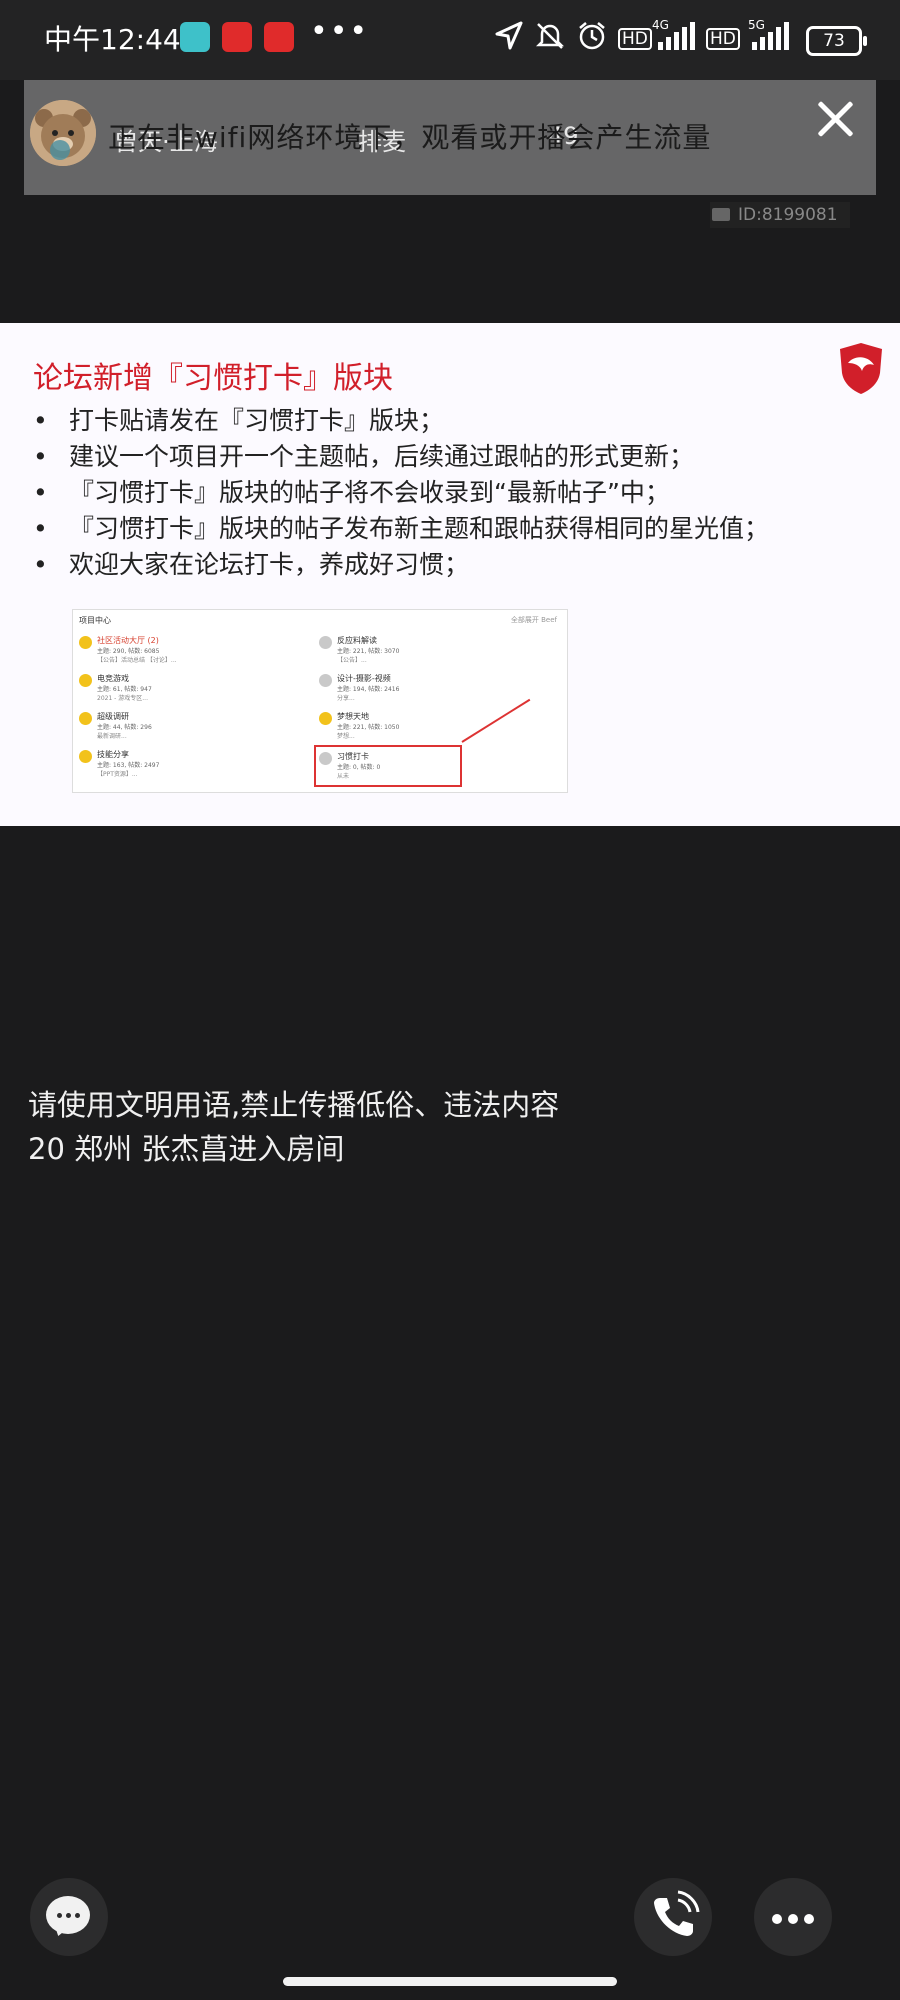 This screenshot has height=2000, width=900. Describe the element at coordinates (368, 689) in the screenshot. I see `forum-item-stats: 主题: 194, 帖数: 2416` at that location.